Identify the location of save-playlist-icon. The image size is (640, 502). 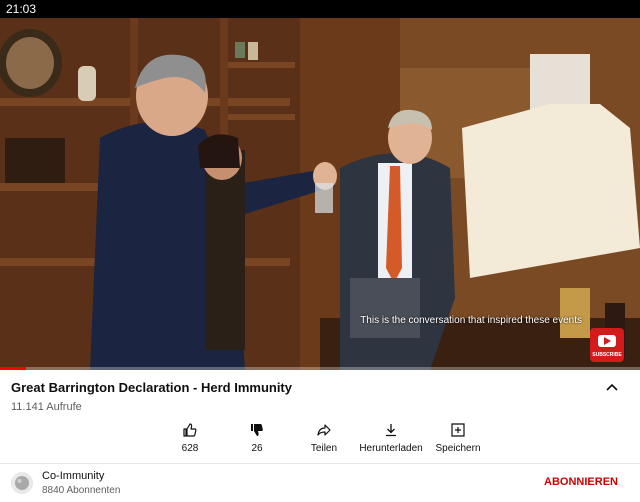
(458, 430).